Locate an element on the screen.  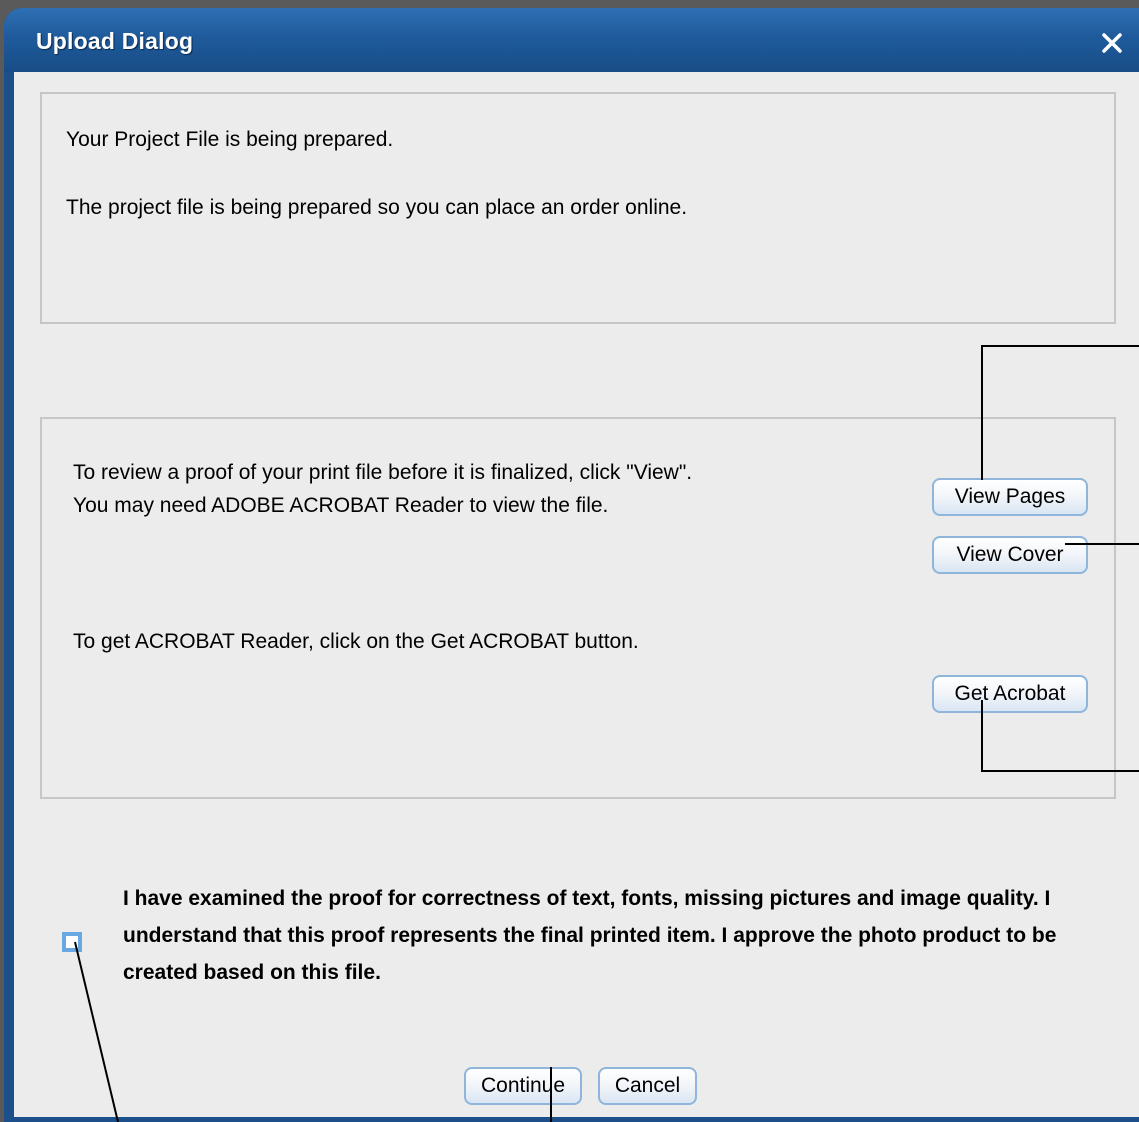
continue-button: Continue is located at coordinates (523, 1086).